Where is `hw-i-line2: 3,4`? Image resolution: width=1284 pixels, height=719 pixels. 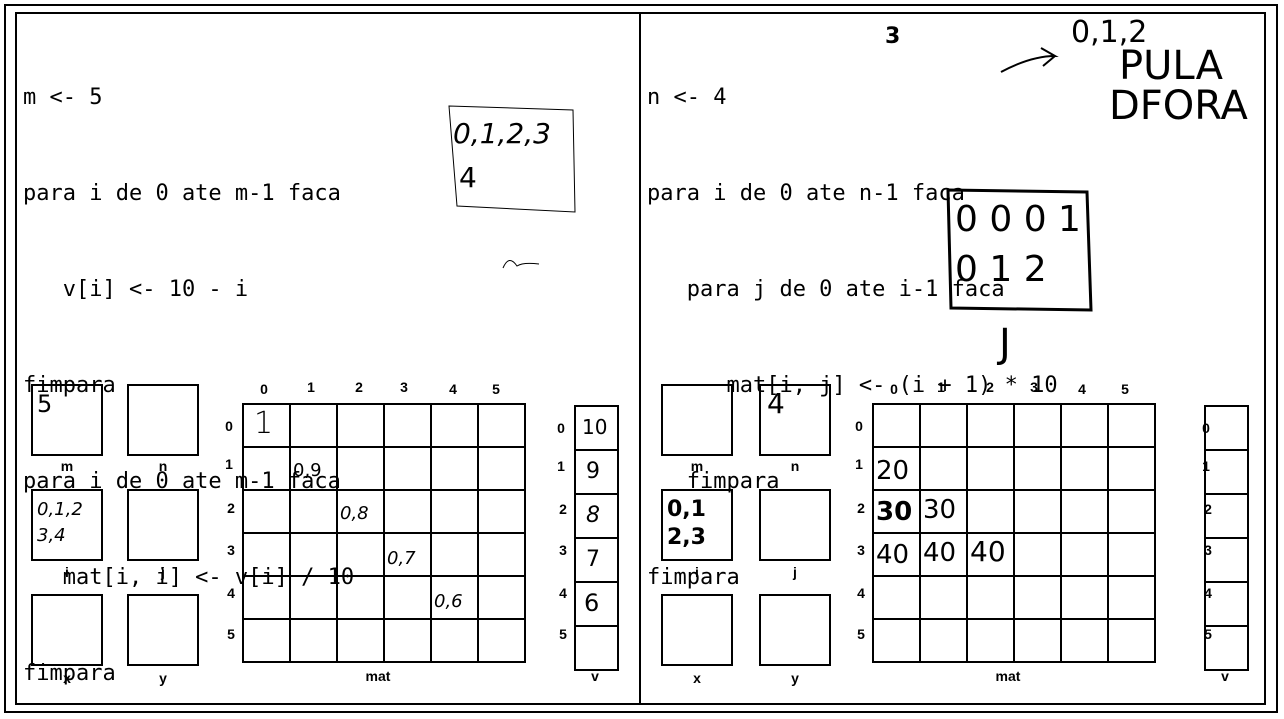
hw-i-line2: 3,4 is located at coordinates (51, 535).